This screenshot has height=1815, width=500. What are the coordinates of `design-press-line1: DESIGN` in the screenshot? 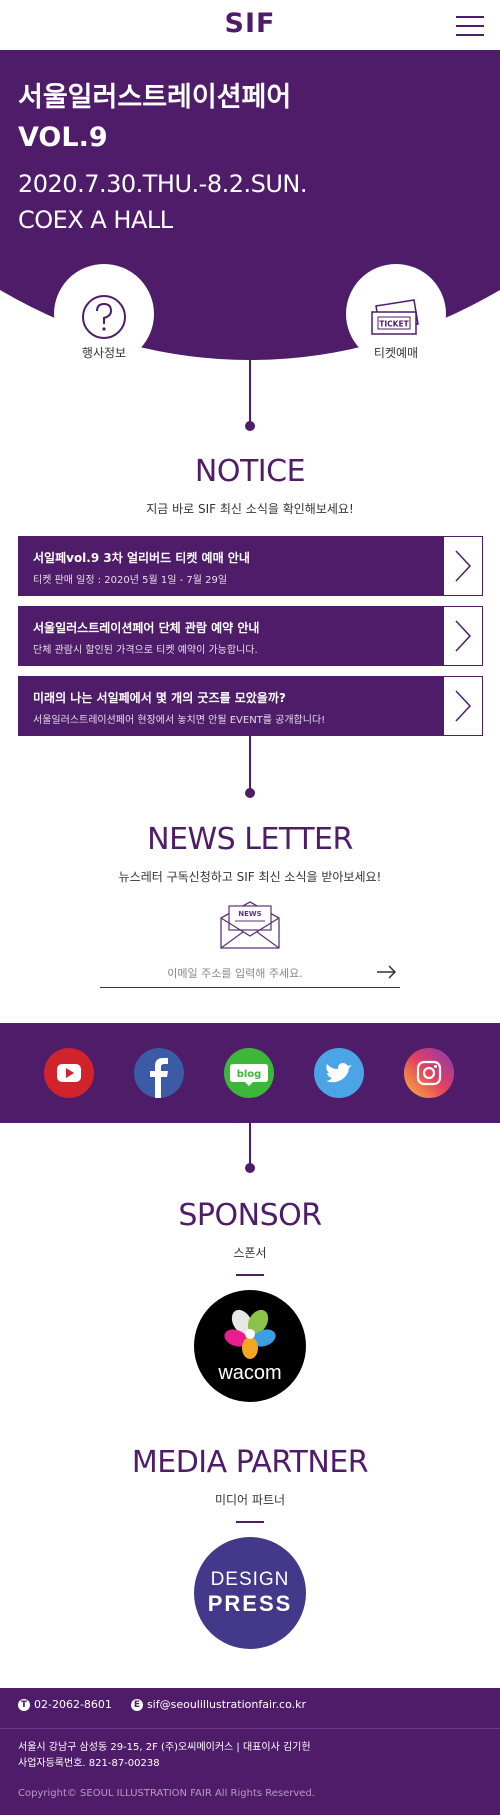 It's located at (250, 1579).